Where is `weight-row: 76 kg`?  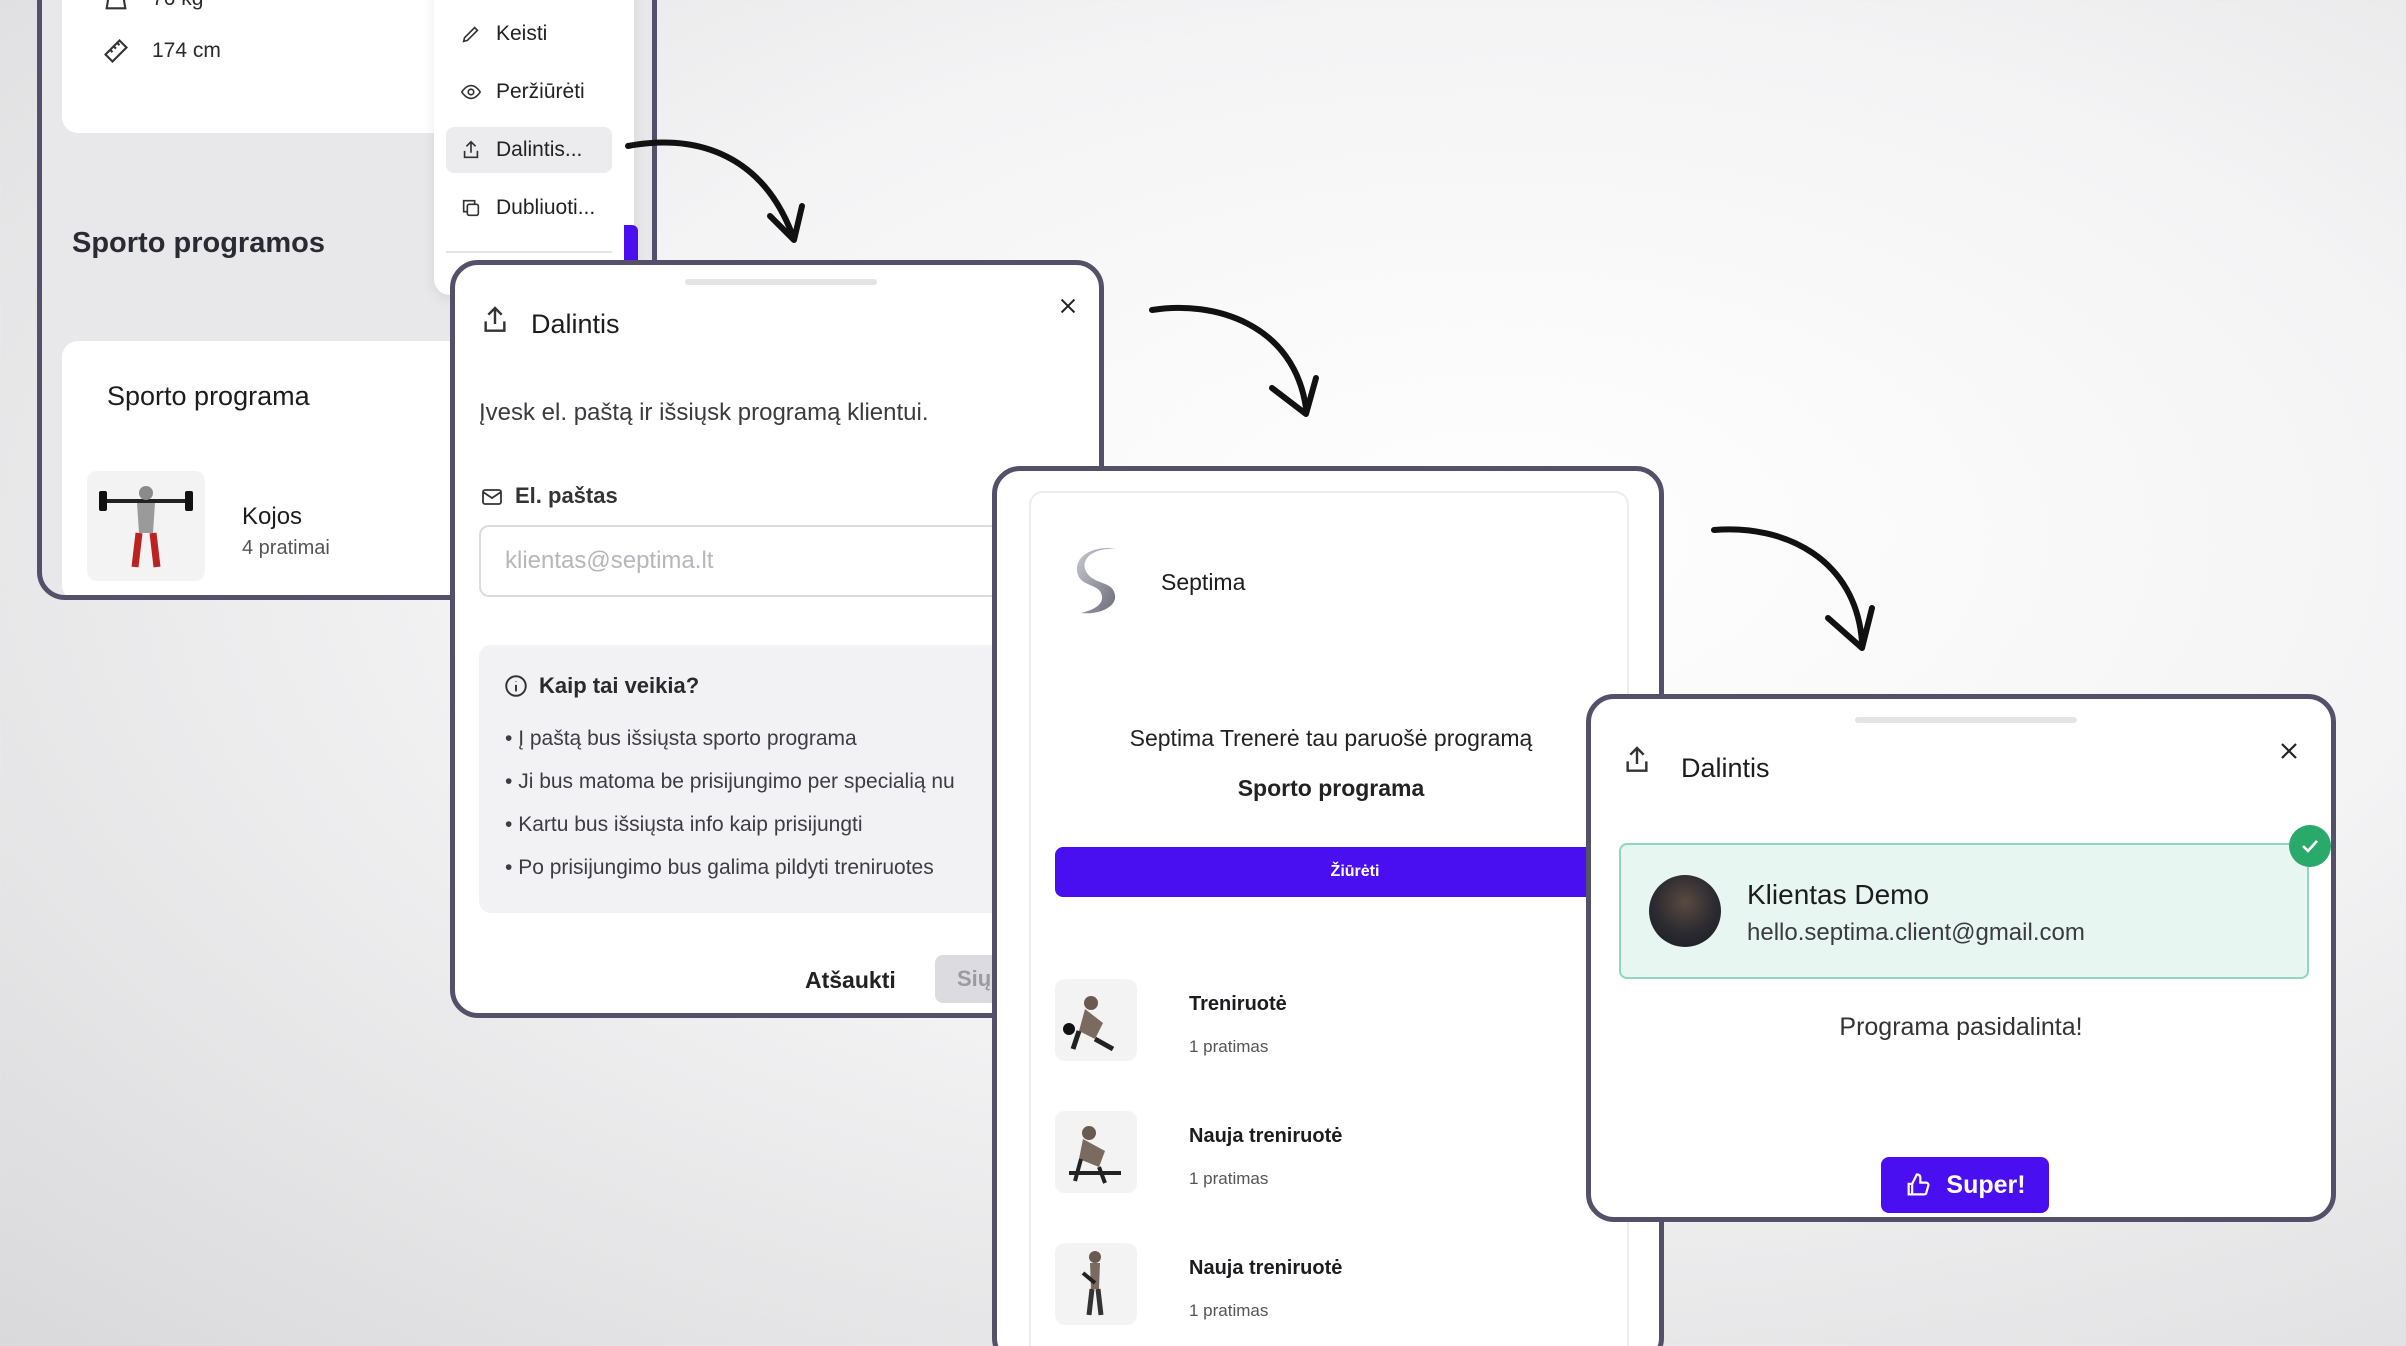
weight-row: 76 kg is located at coordinates (152, 6).